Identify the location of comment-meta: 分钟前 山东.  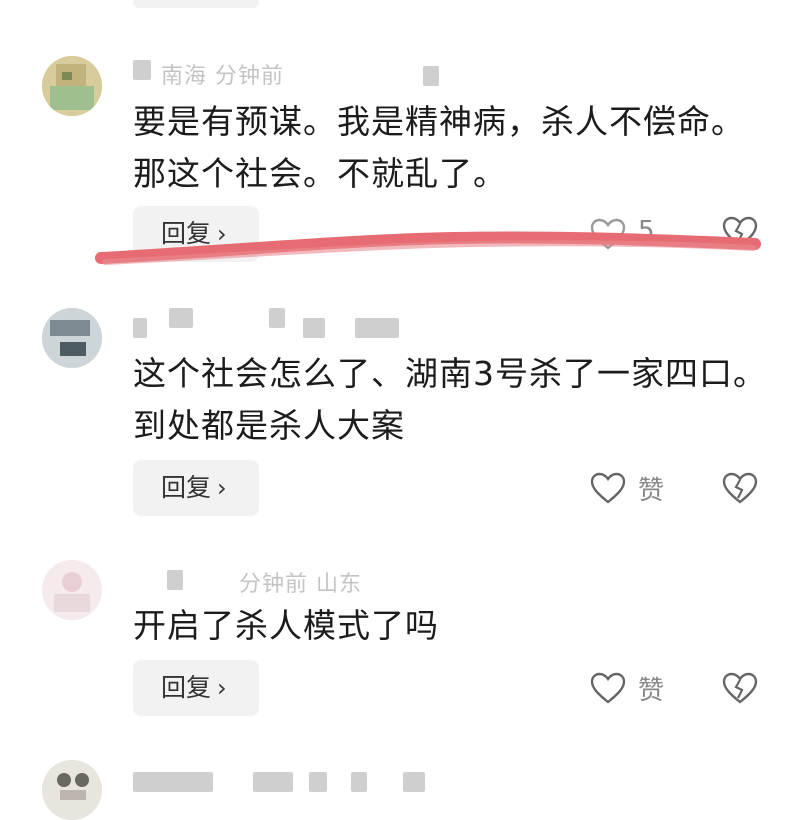
(293, 581).